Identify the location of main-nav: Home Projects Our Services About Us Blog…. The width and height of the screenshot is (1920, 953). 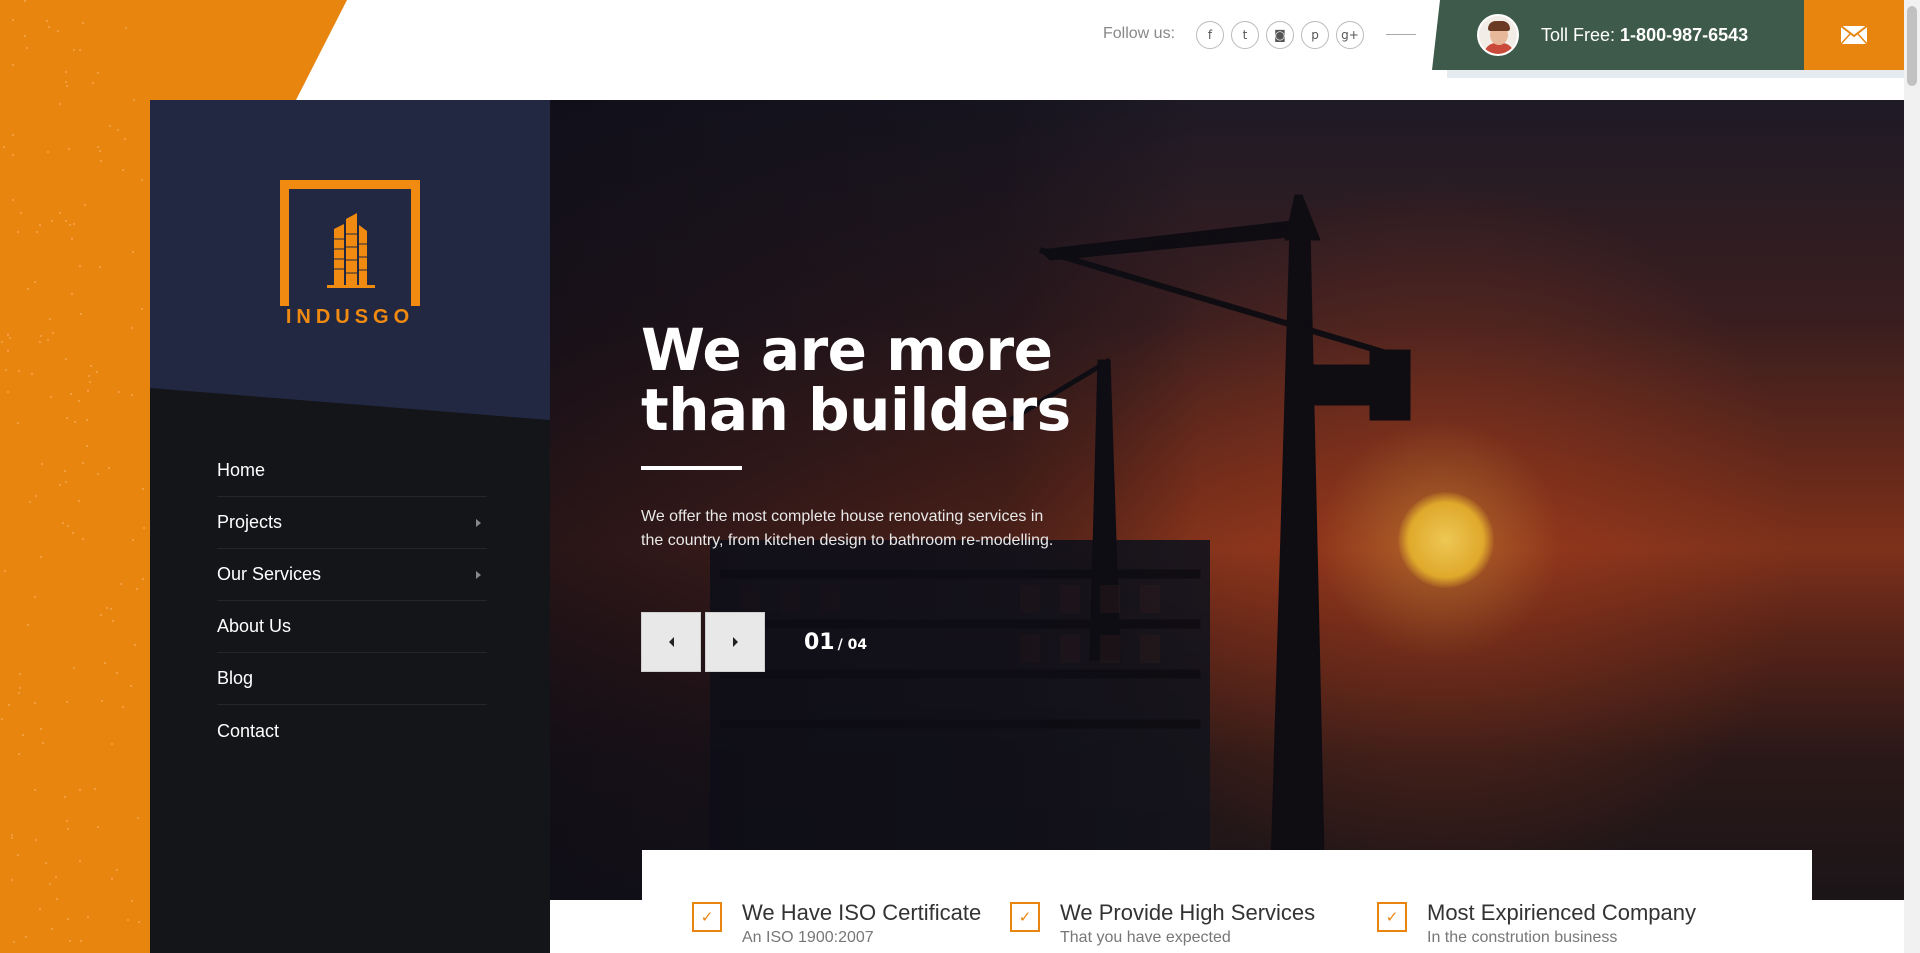
(352, 601).